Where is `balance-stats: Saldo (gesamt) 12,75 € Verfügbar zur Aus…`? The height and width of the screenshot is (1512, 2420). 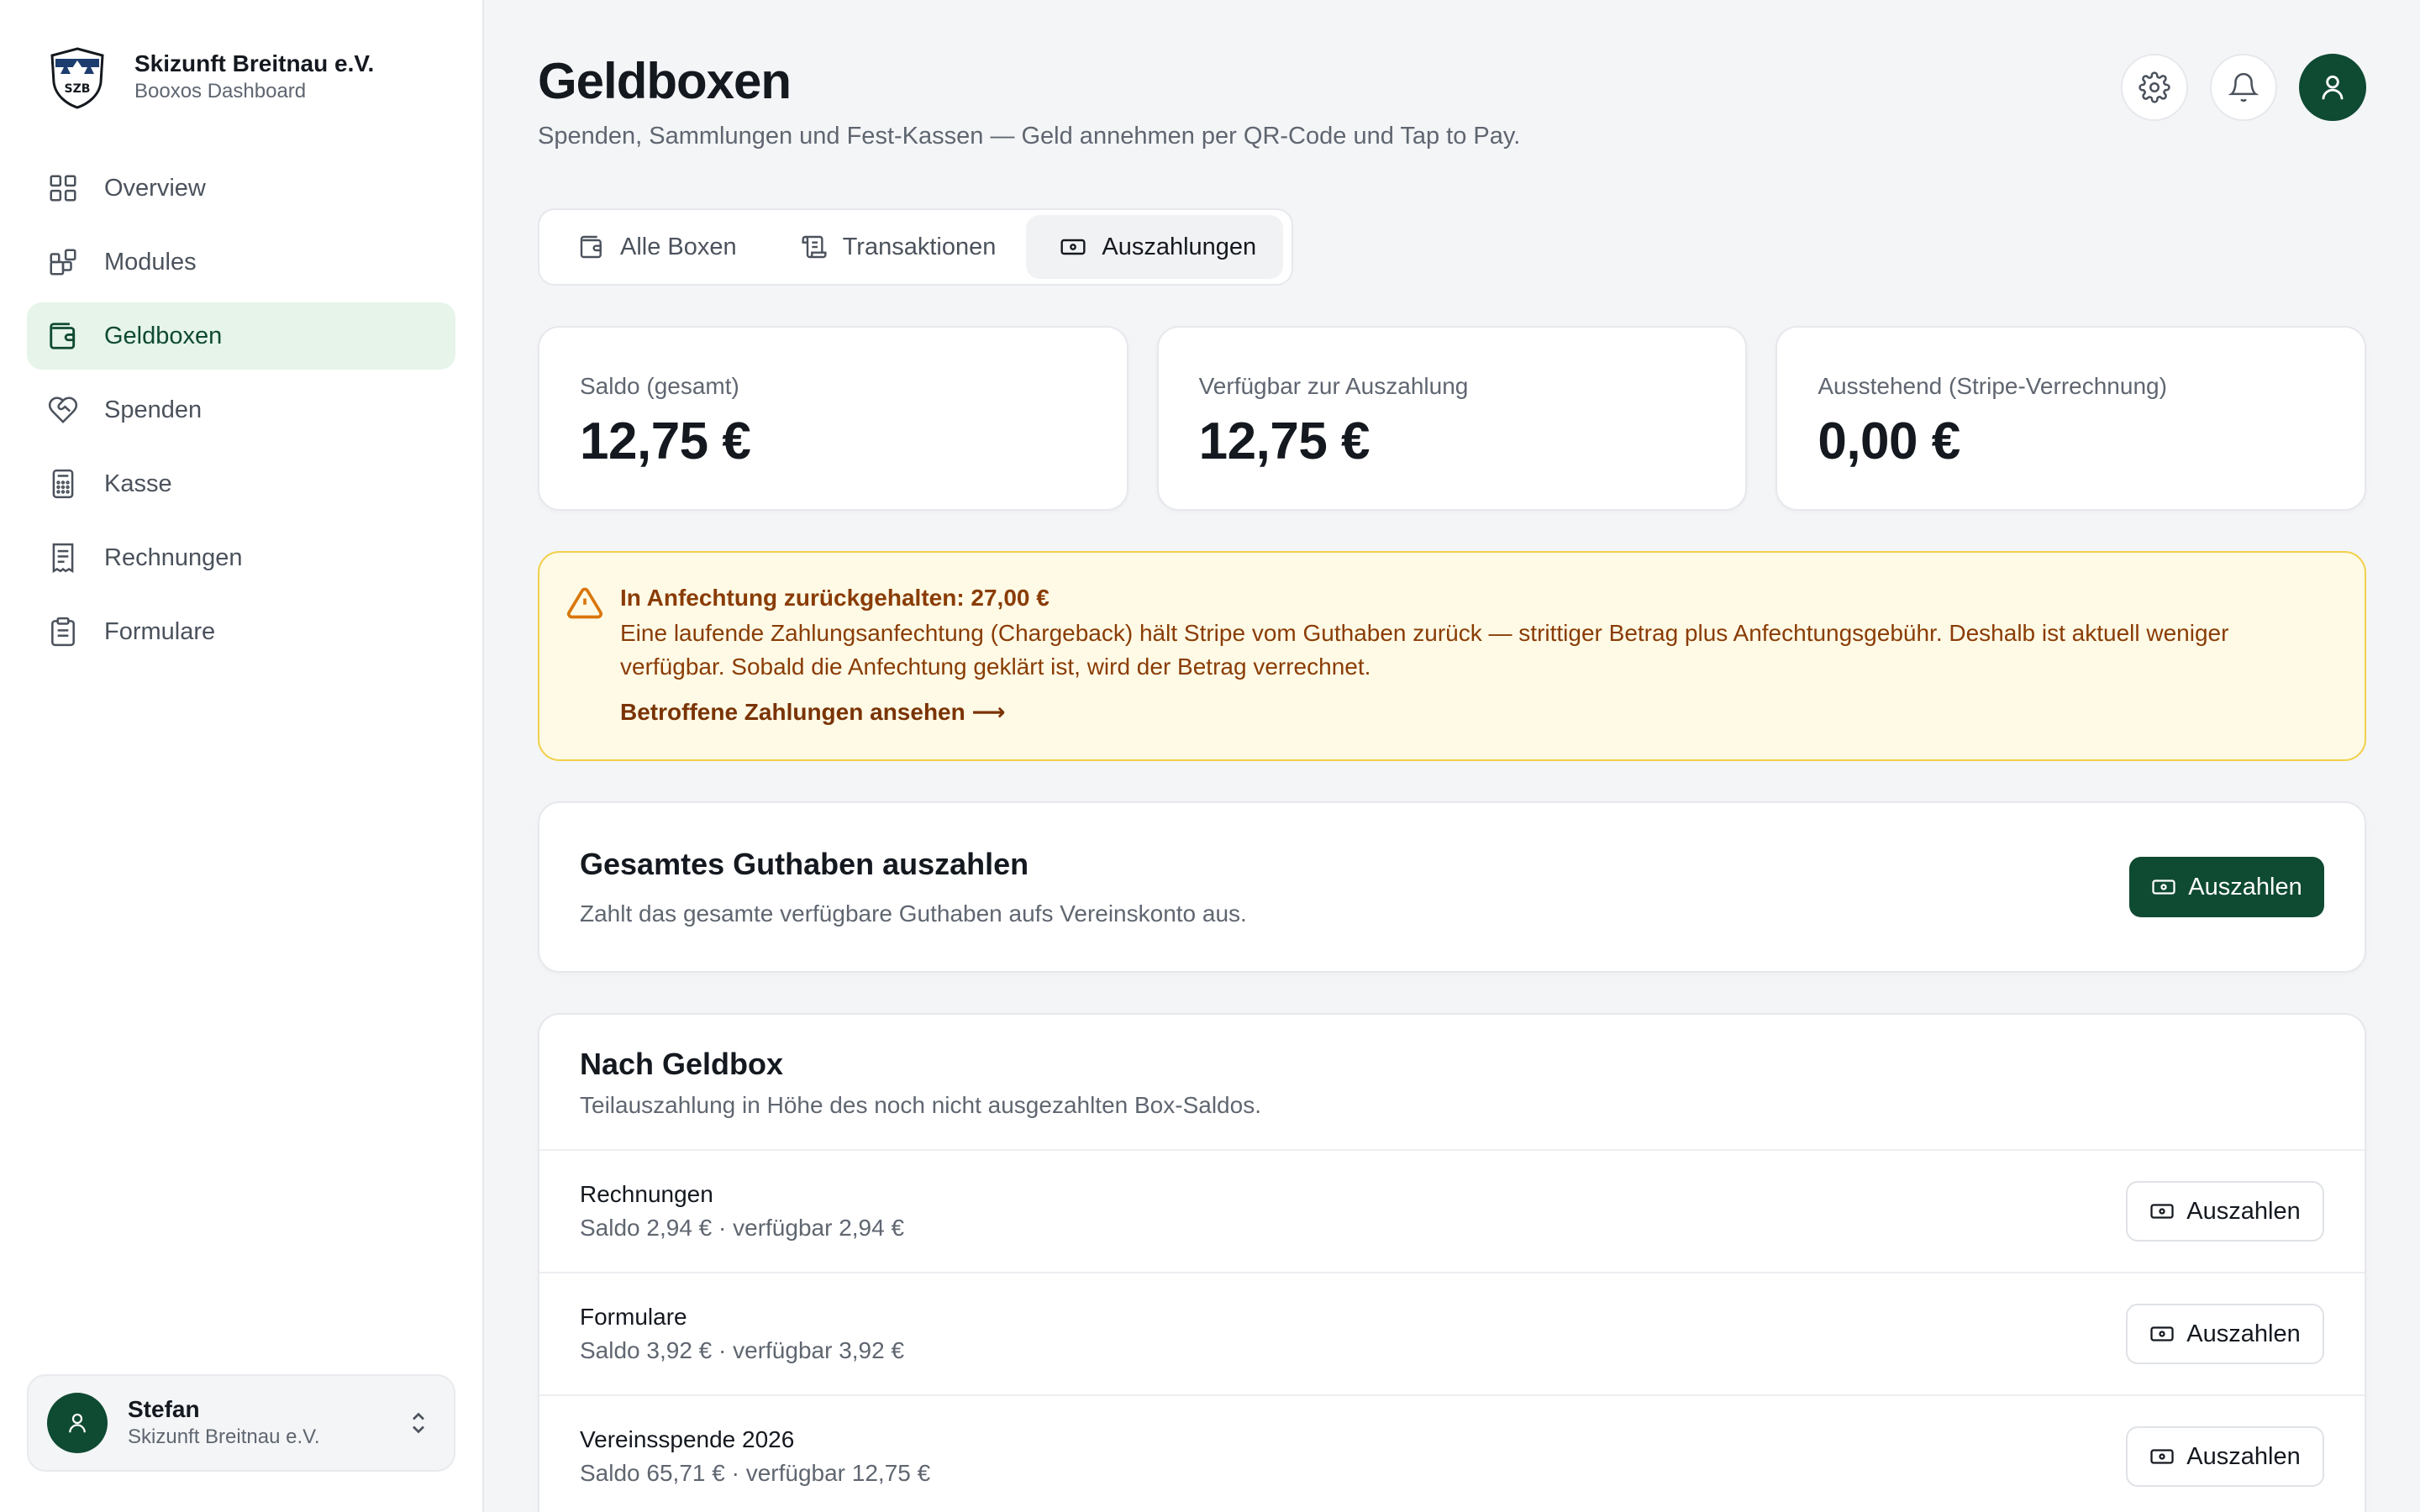 balance-stats: Saldo (gesamt) 12,75 € Verfügbar zur Aus… is located at coordinates (1452, 418).